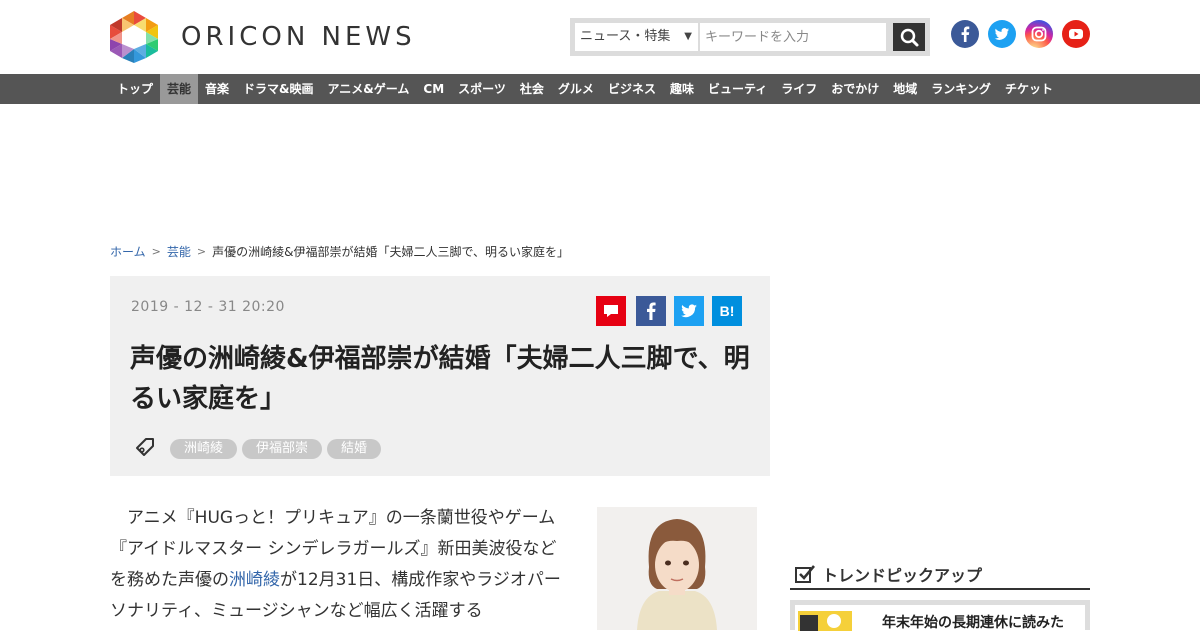 This screenshot has width=1200, height=632. I want to click on twitter-share-button, so click(689, 311).